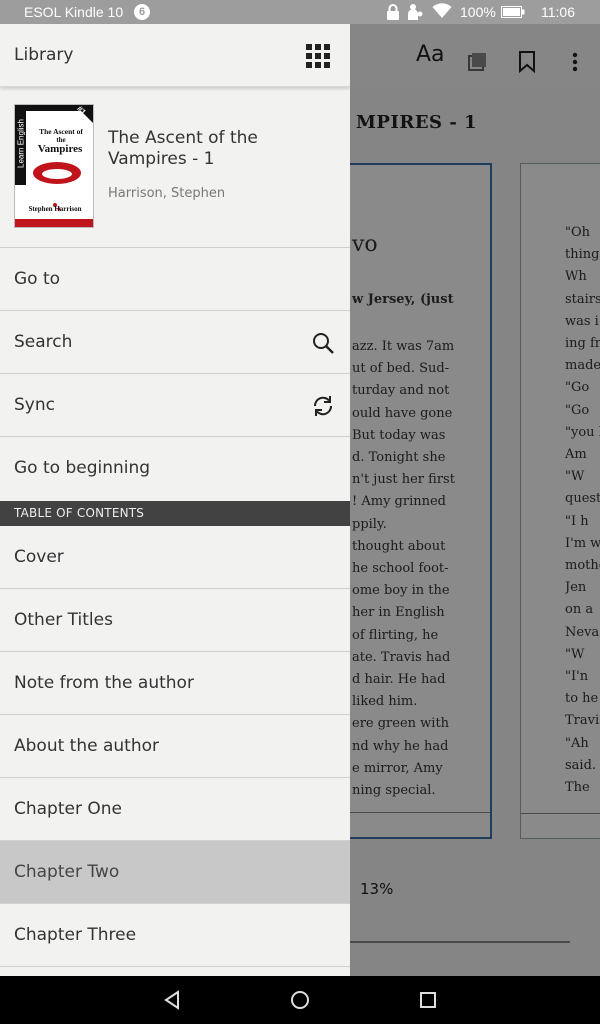  Describe the element at coordinates (513, 12) in the screenshot. I see `battery-icon` at that location.